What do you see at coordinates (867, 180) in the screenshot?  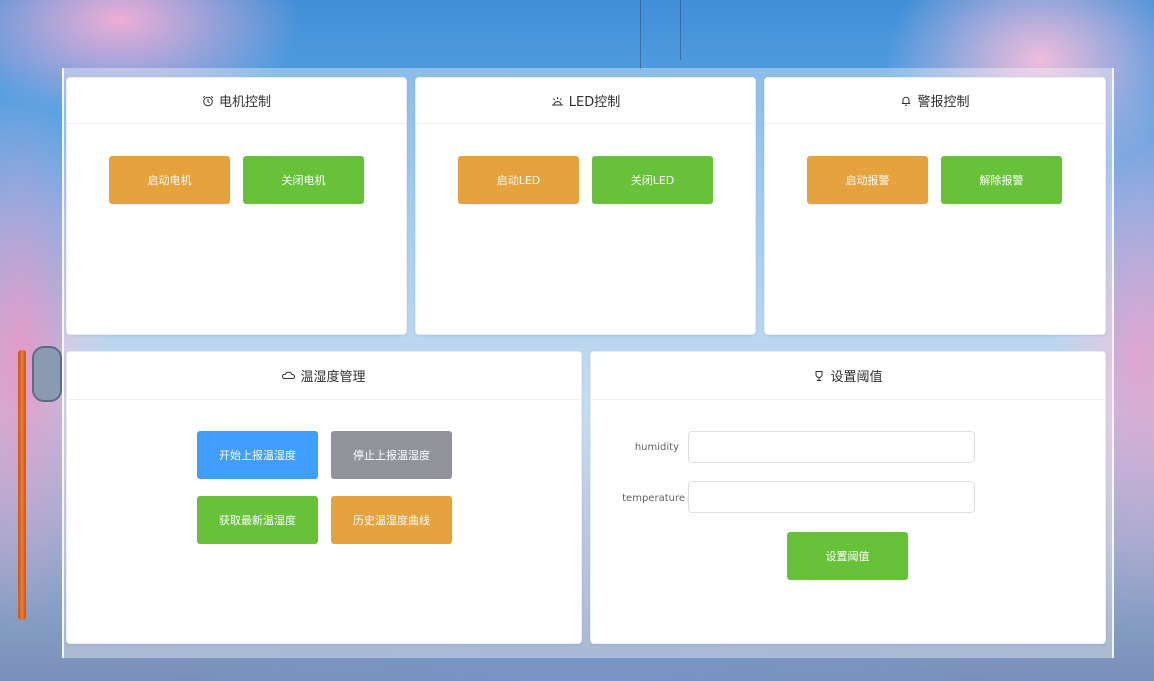 I see `start-alarm-button: 启动报警` at bounding box center [867, 180].